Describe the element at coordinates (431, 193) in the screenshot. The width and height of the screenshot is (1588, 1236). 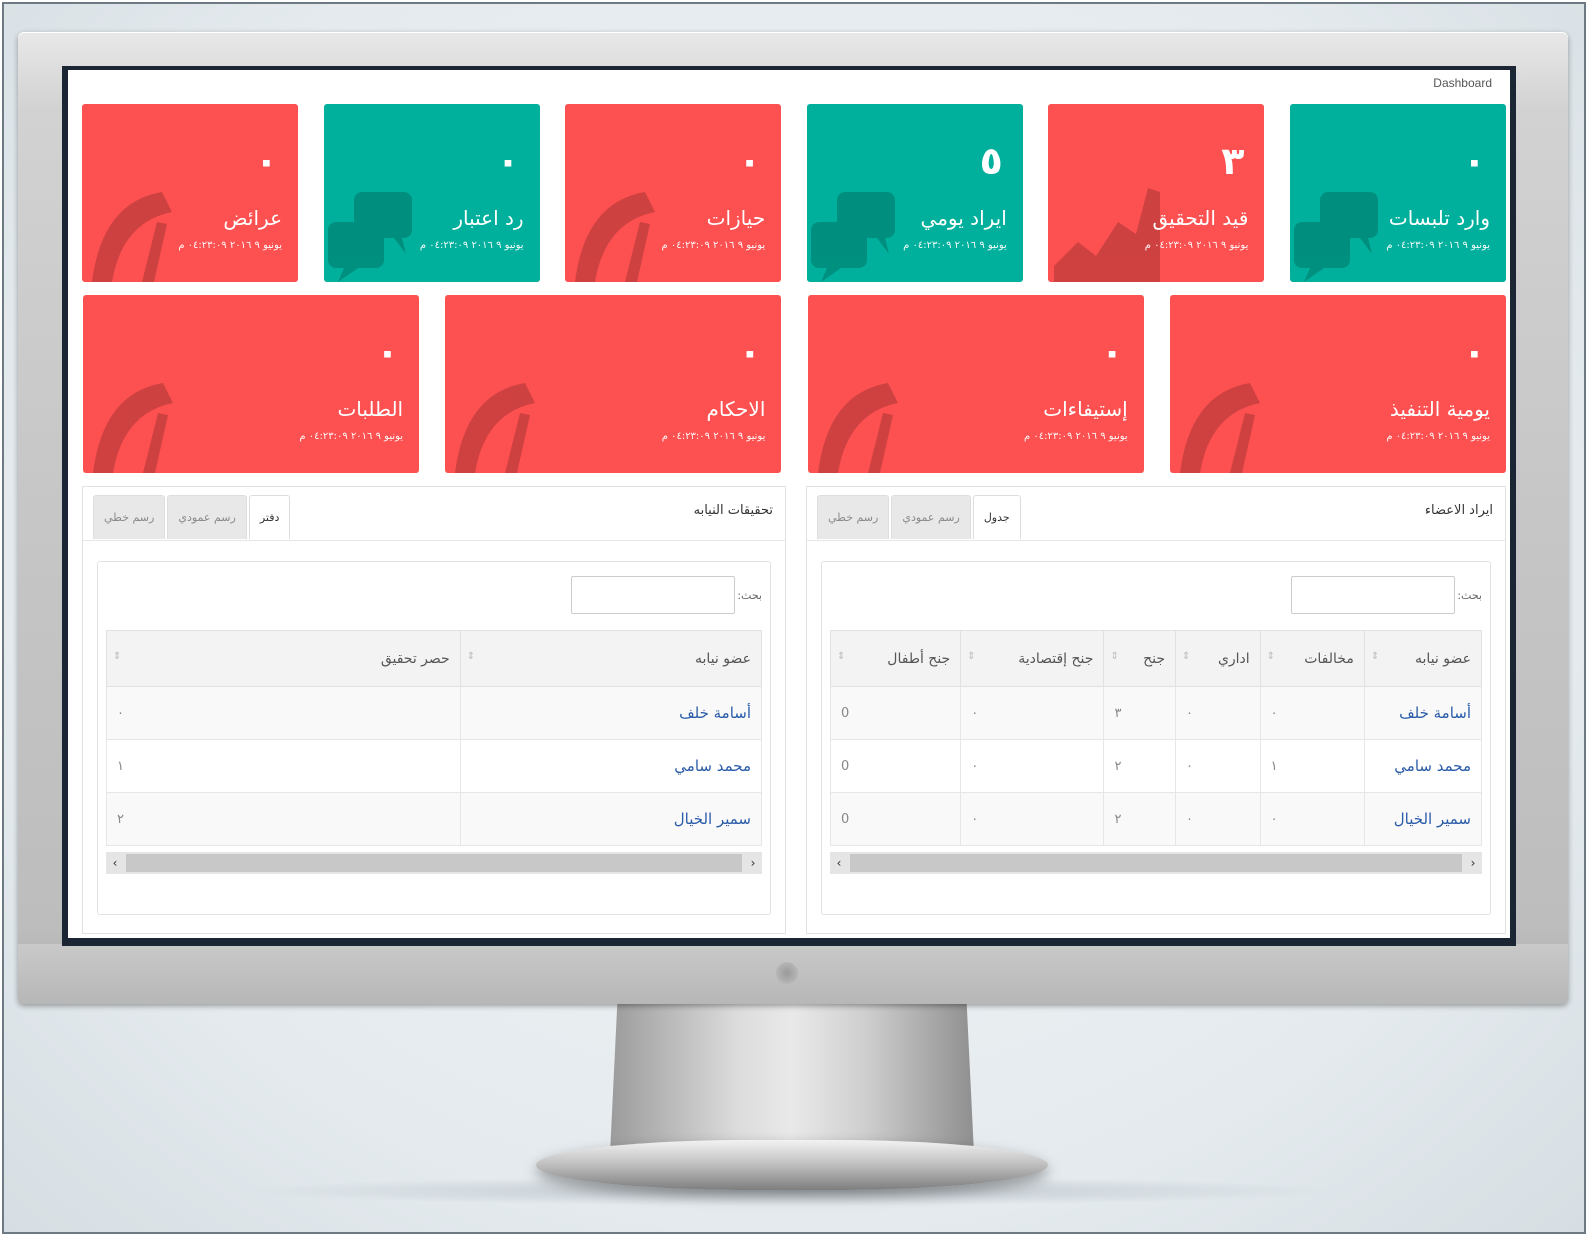
I see `stat-tile: ٠ رد اعتبار يونيو ٩ ٢٠١٦ ٠٤:٢٣:٠٩ م` at that location.